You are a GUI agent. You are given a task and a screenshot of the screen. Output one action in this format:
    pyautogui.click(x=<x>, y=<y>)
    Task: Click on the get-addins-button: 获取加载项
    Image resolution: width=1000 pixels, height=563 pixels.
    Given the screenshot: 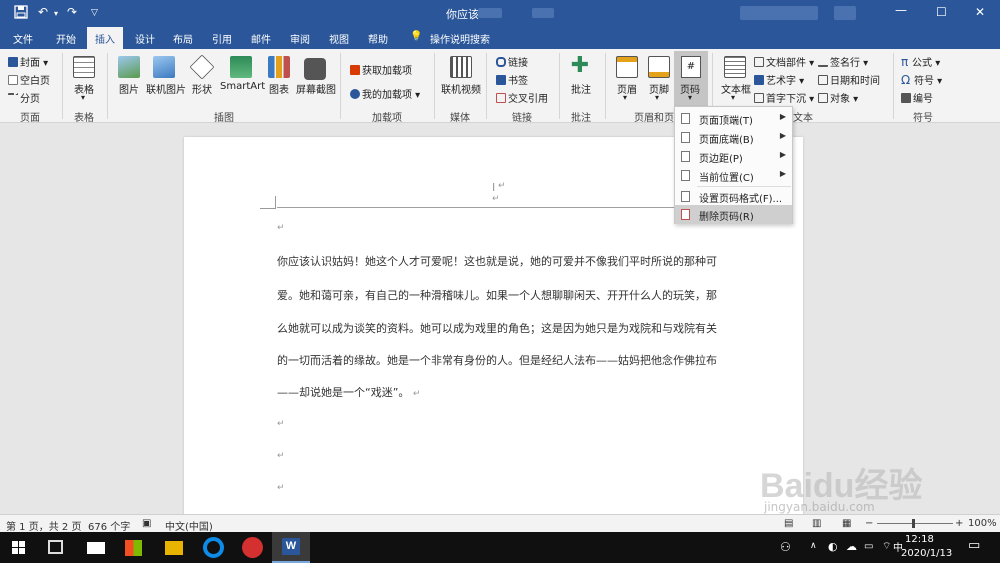 What is the action you would take?
    pyautogui.click(x=381, y=69)
    